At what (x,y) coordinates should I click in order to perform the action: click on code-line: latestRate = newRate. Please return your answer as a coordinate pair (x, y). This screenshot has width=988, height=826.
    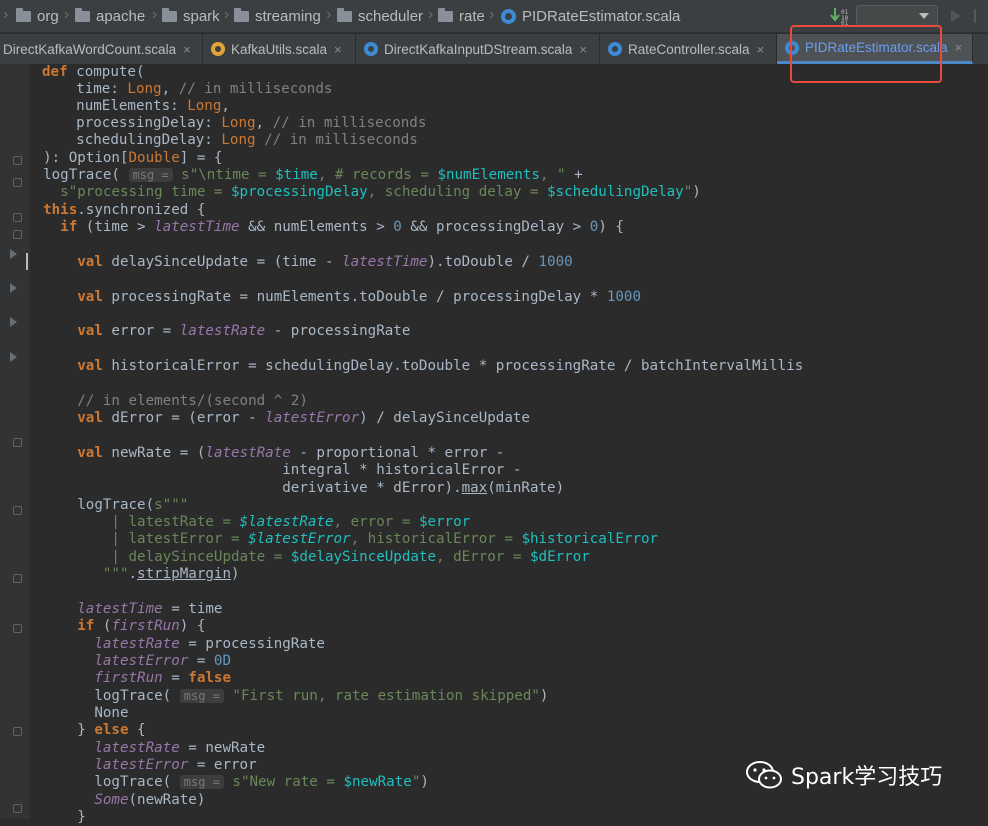
    Looking at the image, I should click on (146, 748).